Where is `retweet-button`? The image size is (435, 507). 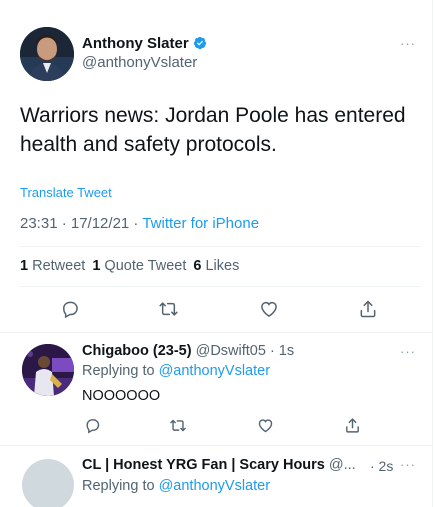 retweet-button is located at coordinates (168, 309).